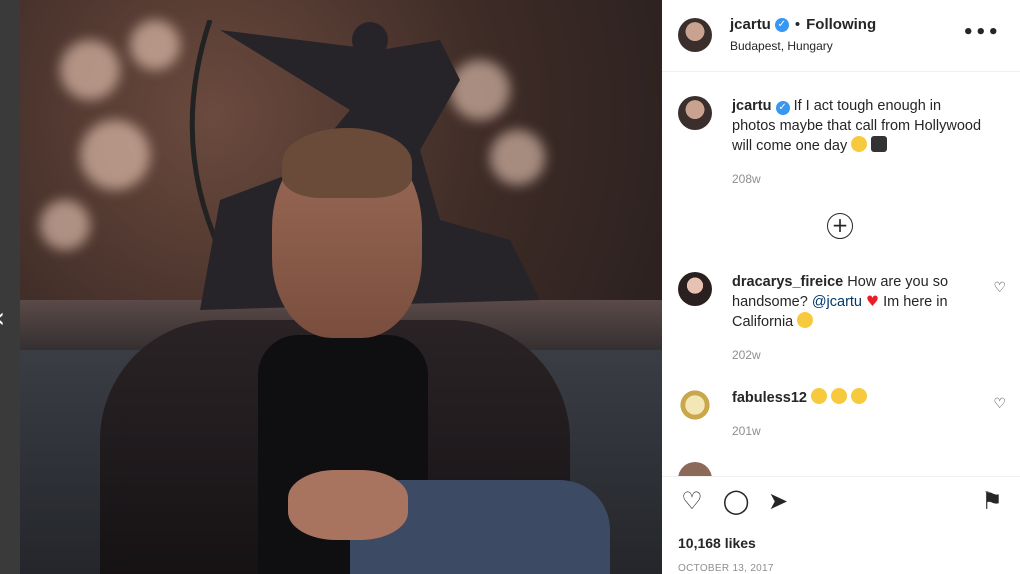 The width and height of the screenshot is (1020, 574). Describe the element at coordinates (840, 226) in the screenshot. I see `load-more-comments-icon: +` at that location.